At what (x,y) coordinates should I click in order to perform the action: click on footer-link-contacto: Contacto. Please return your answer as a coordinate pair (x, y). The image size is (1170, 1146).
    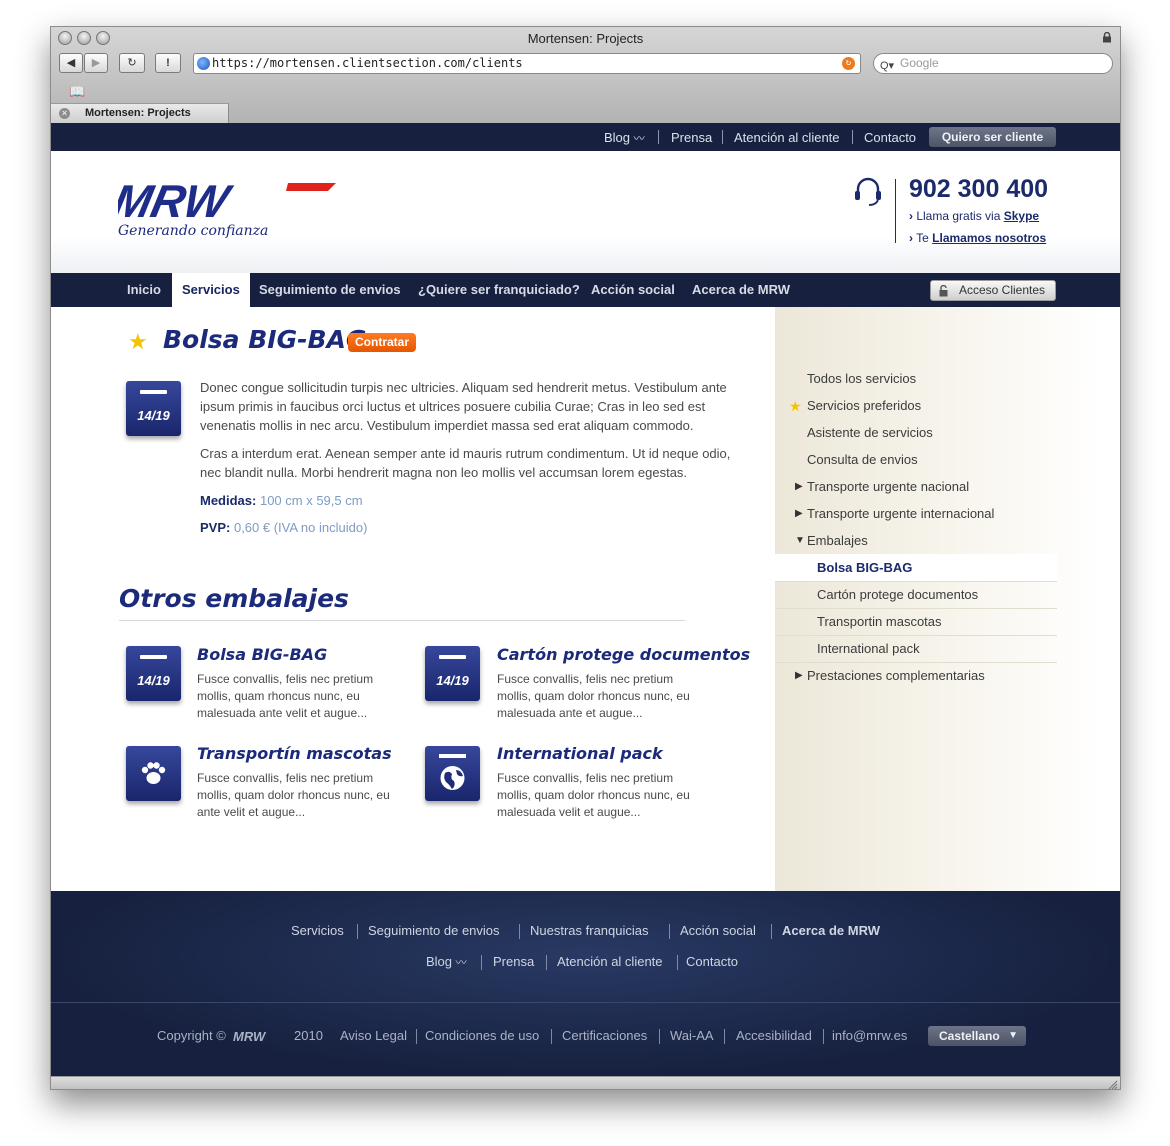
    Looking at the image, I should click on (712, 961).